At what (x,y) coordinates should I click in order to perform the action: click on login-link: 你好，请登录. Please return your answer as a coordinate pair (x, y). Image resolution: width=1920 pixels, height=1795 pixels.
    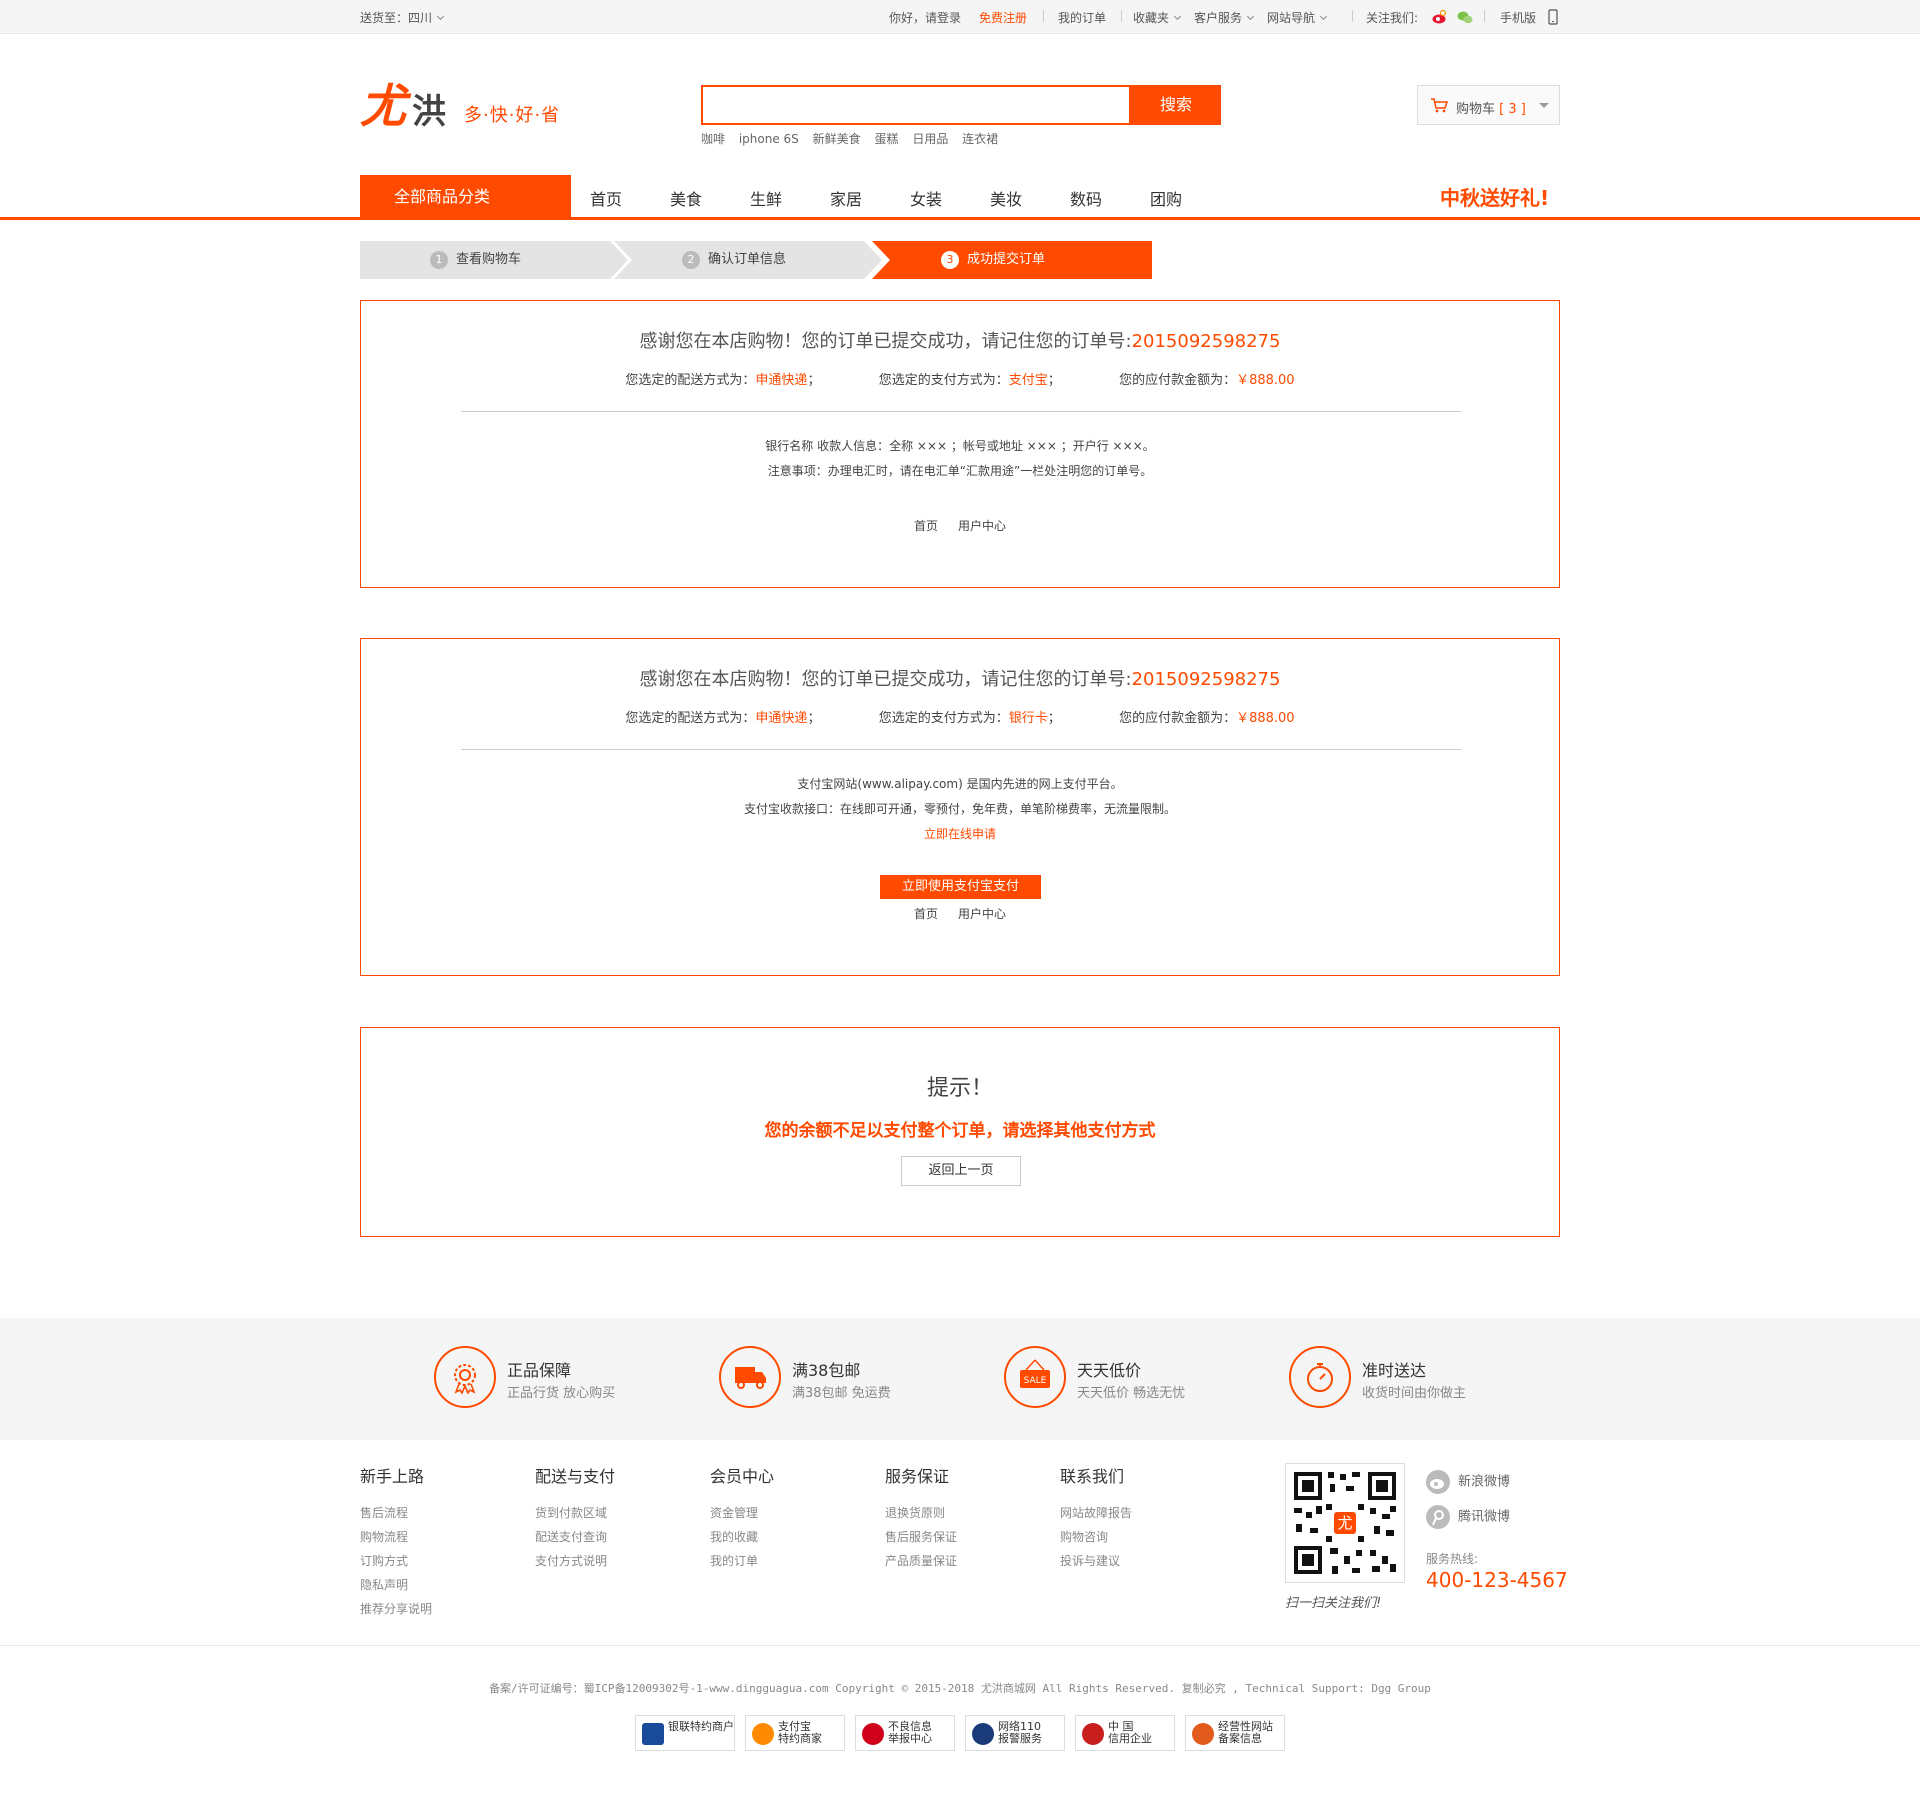
    Looking at the image, I should click on (925, 17).